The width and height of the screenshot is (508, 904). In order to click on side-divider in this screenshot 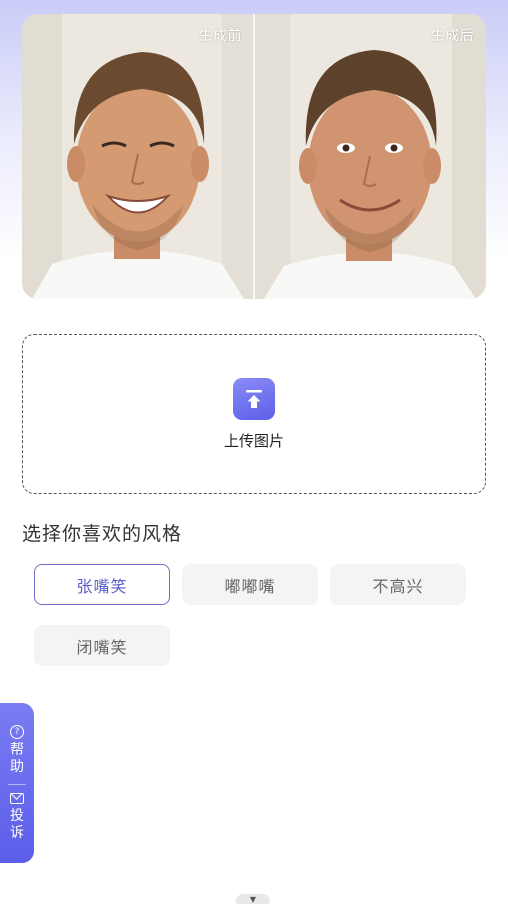, I will do `click(17, 784)`.